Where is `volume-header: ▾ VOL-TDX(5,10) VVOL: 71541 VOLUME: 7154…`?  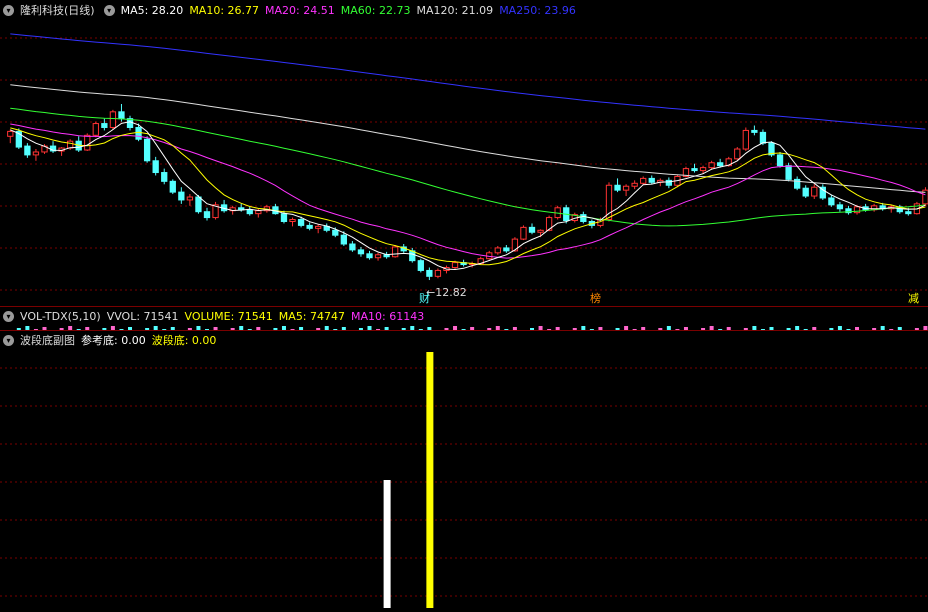
volume-header: ▾ VOL-TDX(5,10) VVOL: 71541 VOLUME: 7154… is located at coordinates (464, 316).